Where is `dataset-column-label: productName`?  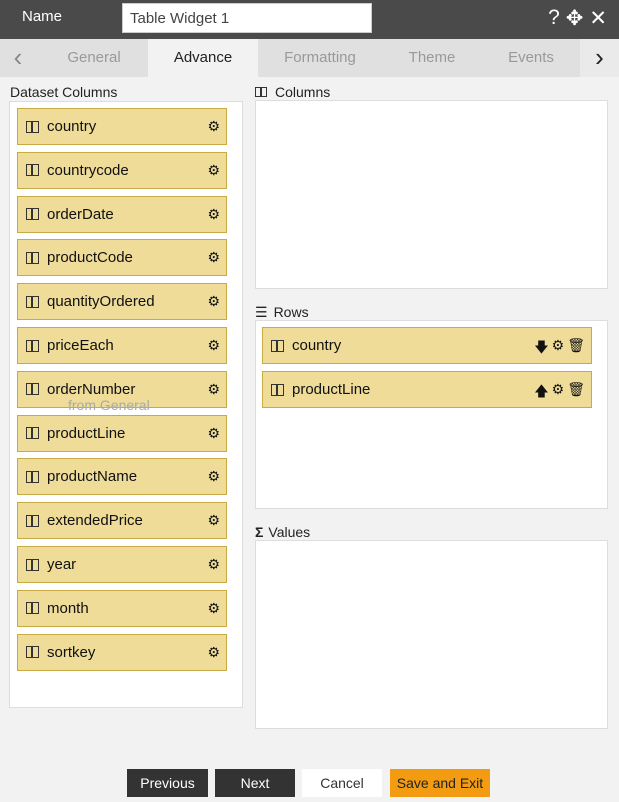
dataset-column-label: productName is located at coordinates (92, 477).